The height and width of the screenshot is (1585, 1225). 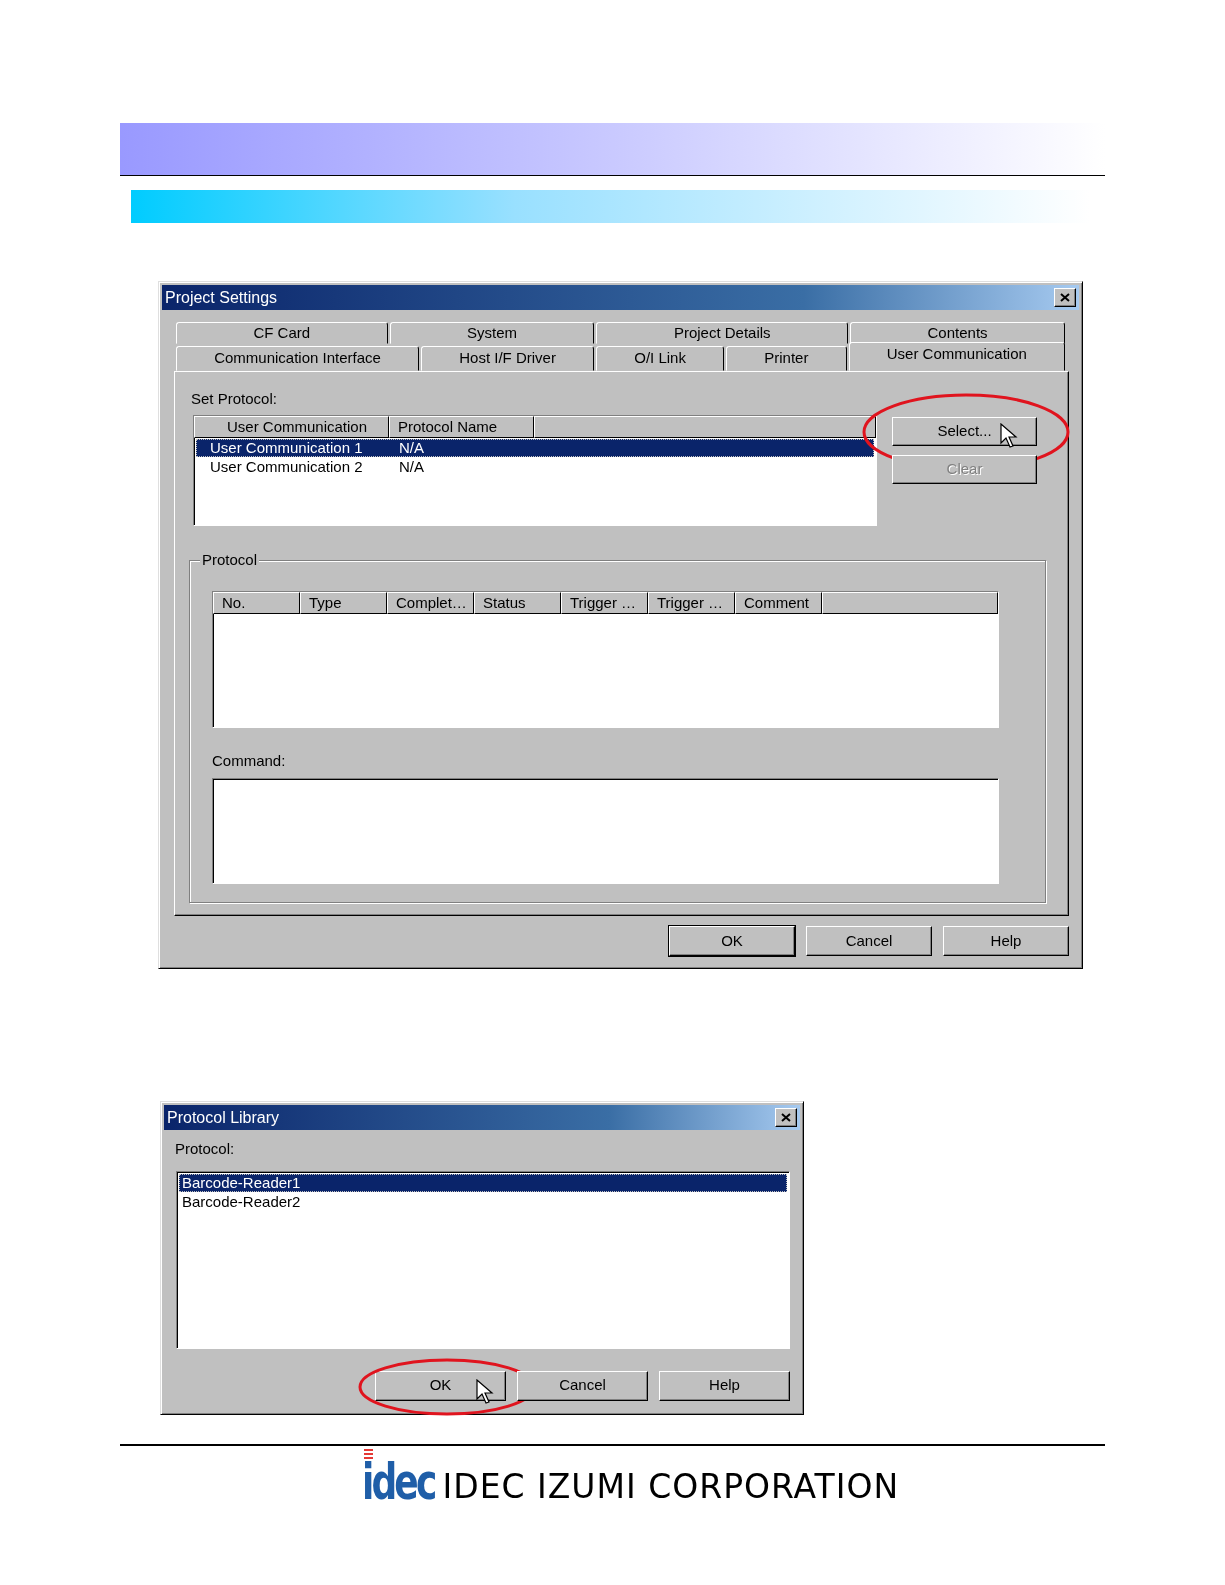 What do you see at coordinates (291, 426) in the screenshot?
I see `column-header: User Communication` at bounding box center [291, 426].